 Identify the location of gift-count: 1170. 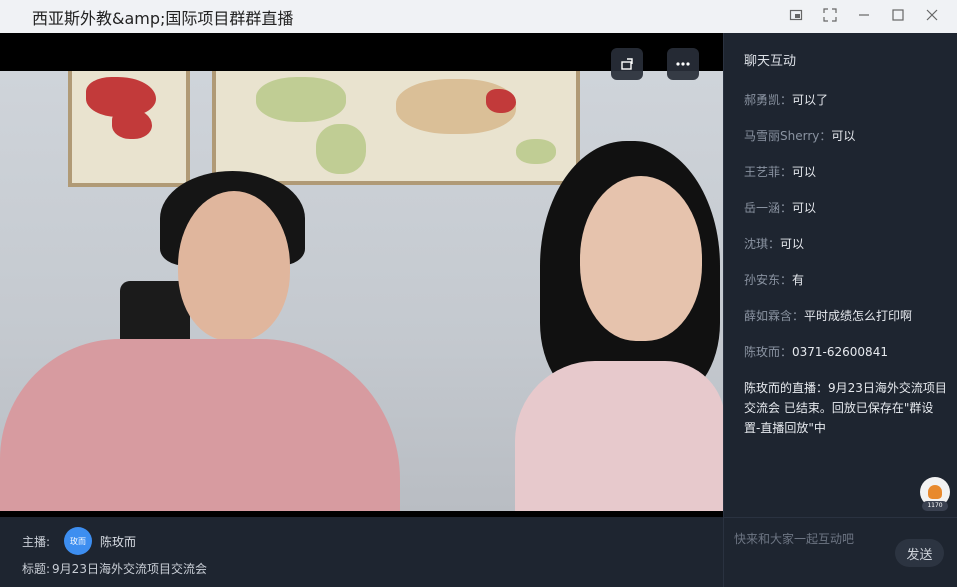
(935, 506).